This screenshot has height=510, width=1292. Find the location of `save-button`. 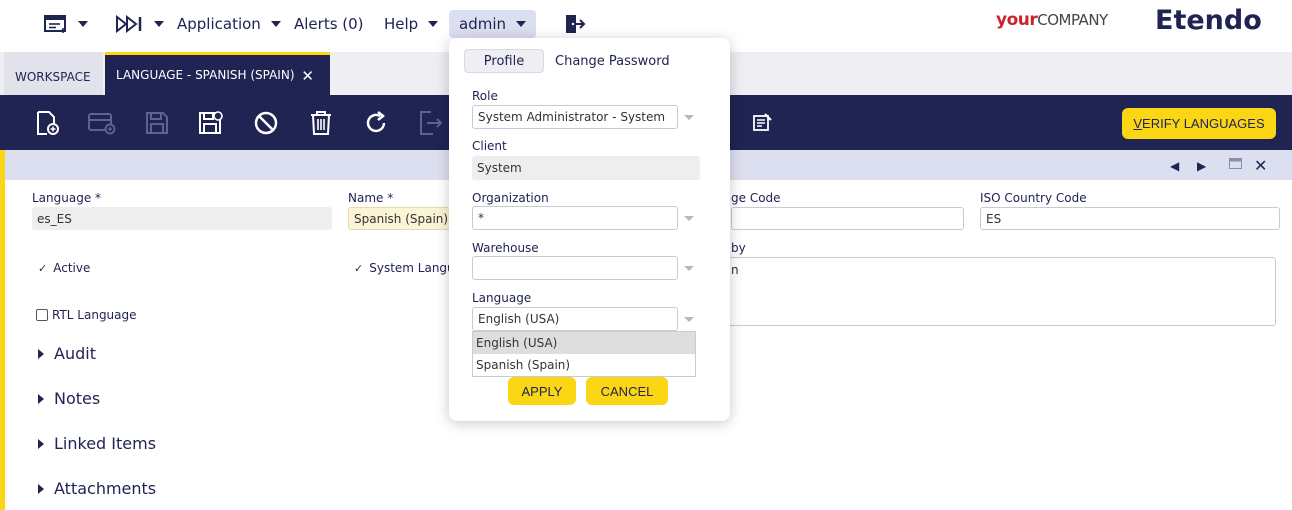

save-button is located at coordinates (157, 123).